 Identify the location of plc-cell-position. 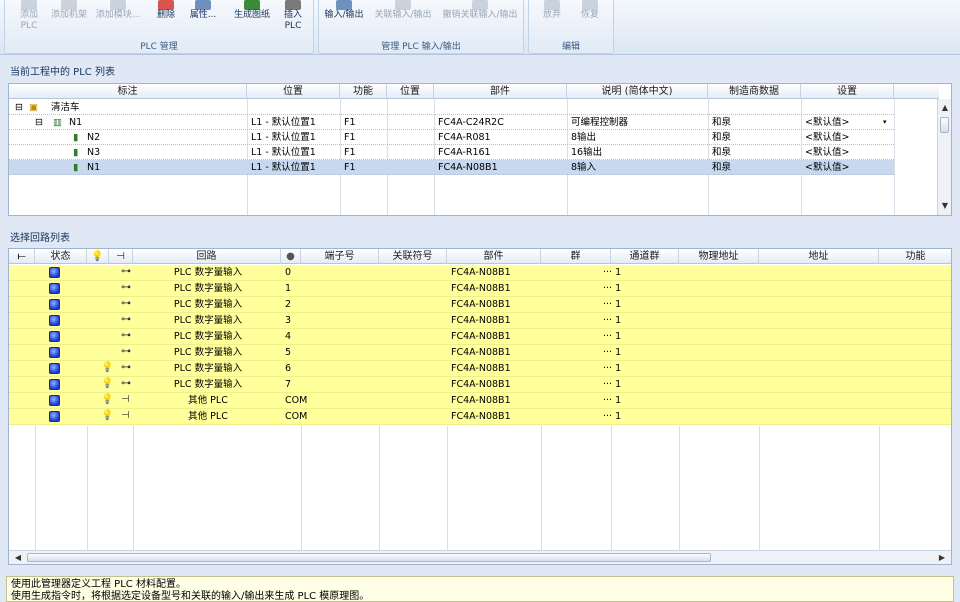
(390, 167).